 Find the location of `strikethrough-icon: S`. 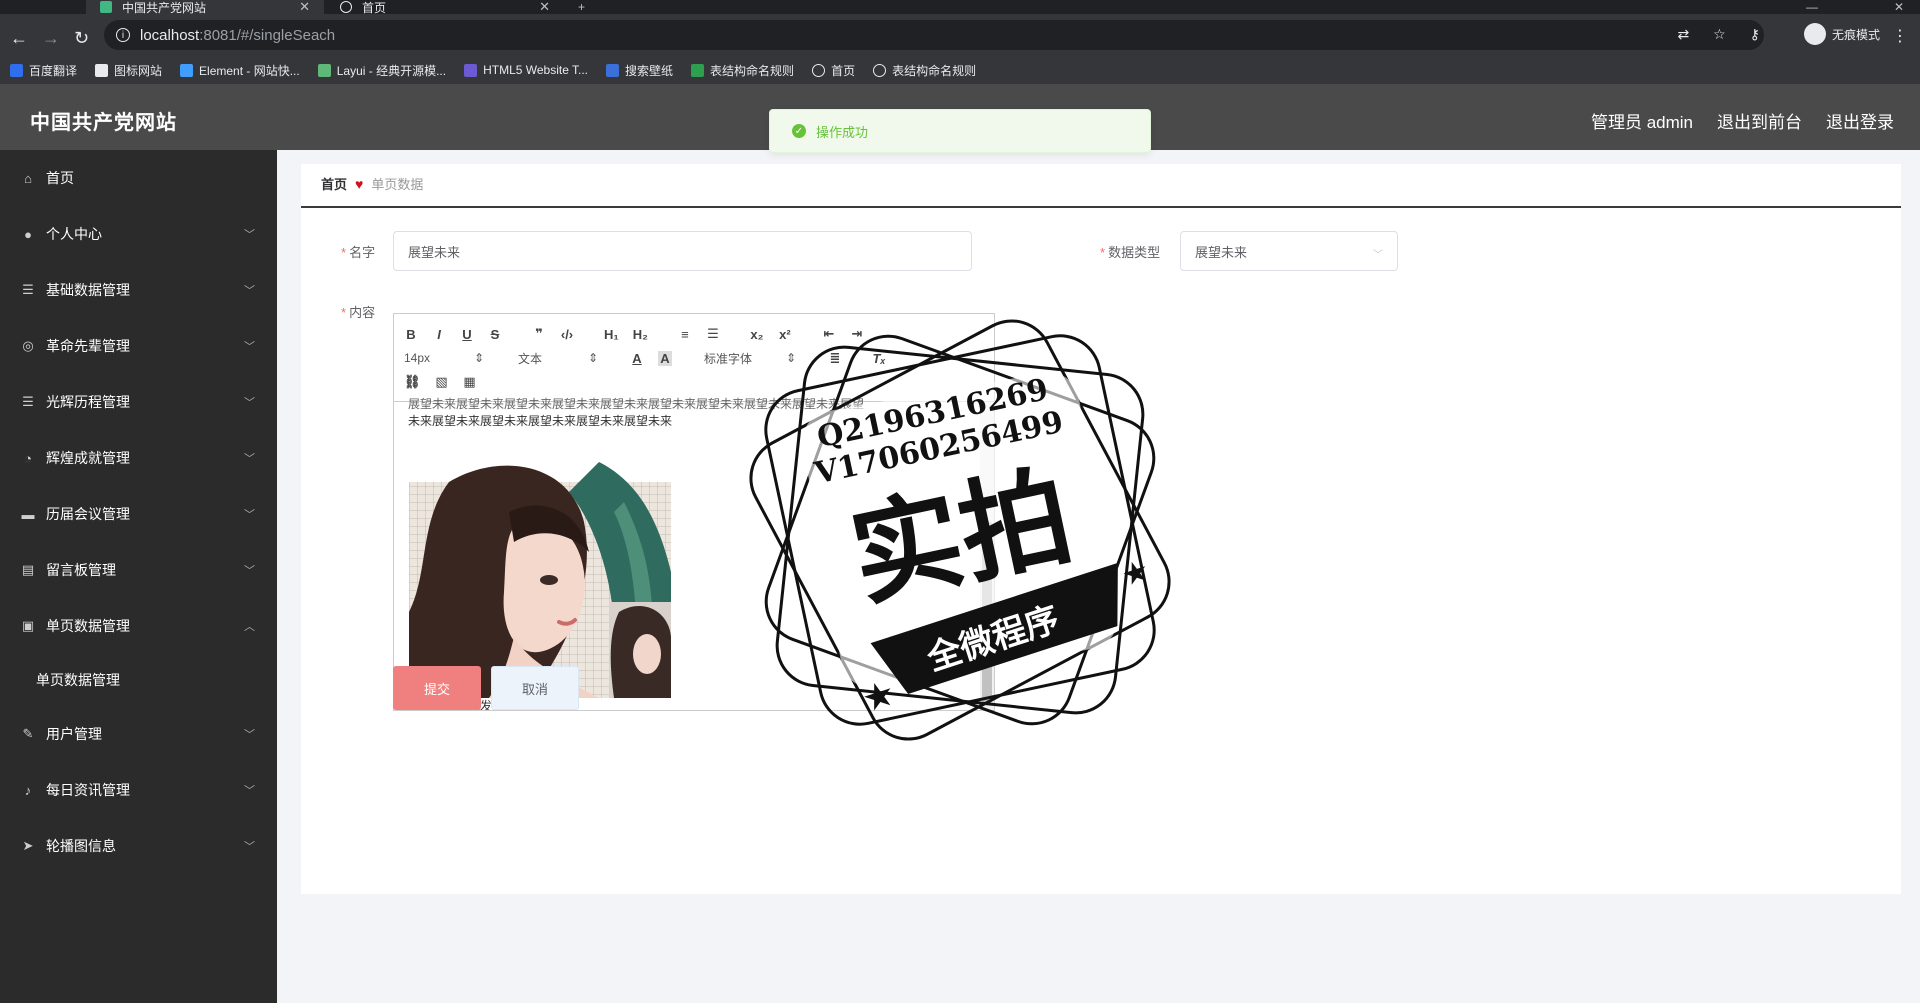

strikethrough-icon: S is located at coordinates (495, 334).